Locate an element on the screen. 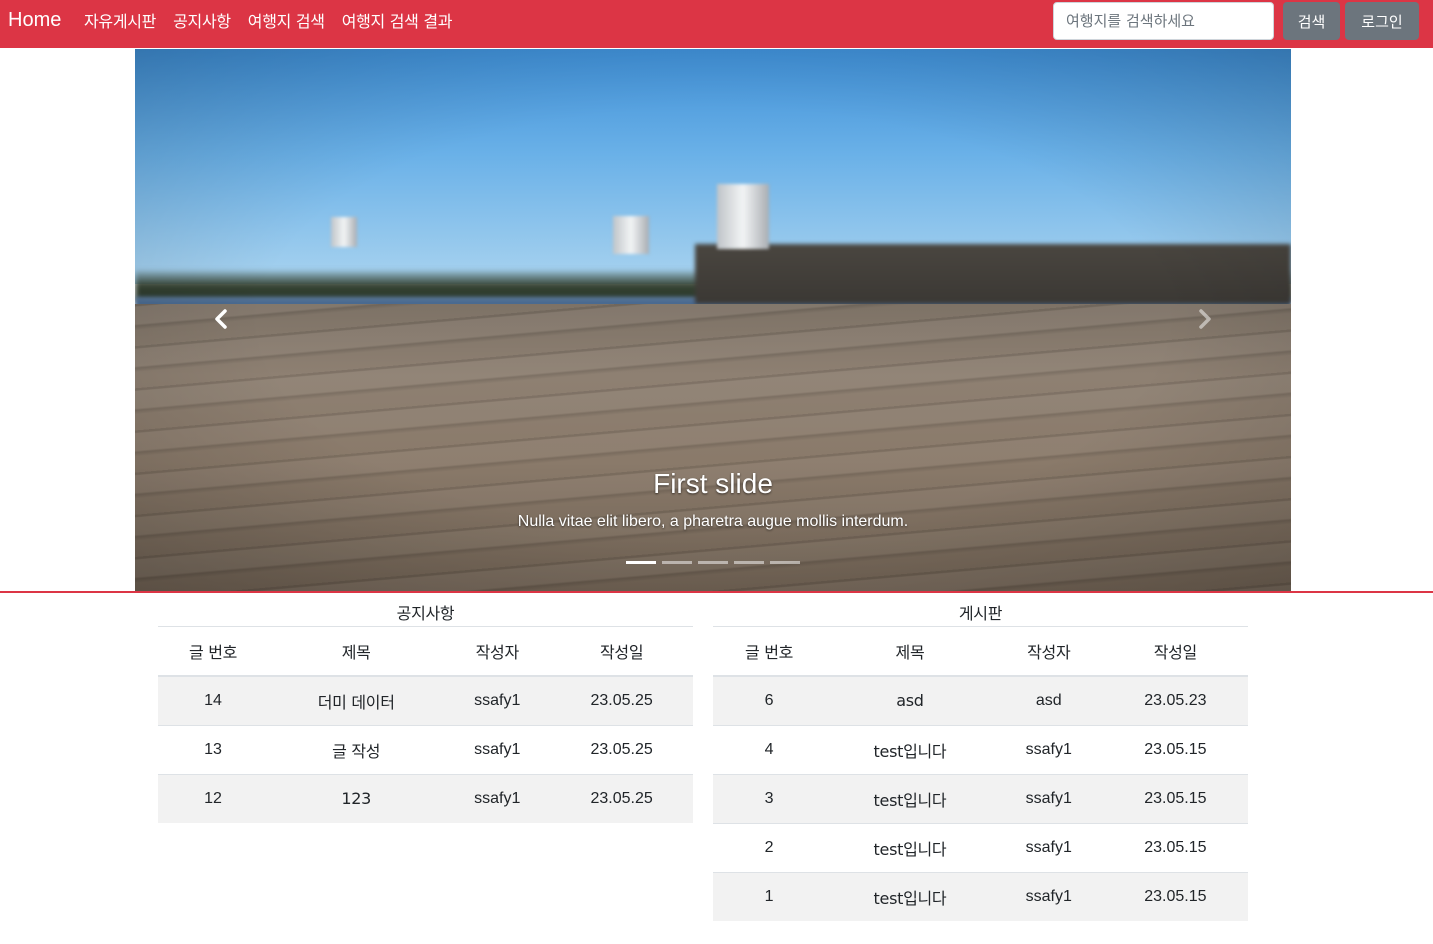 This screenshot has width=1433, height=944. nav-link-travel-search: 여행지 검색 is located at coordinates (286, 20).